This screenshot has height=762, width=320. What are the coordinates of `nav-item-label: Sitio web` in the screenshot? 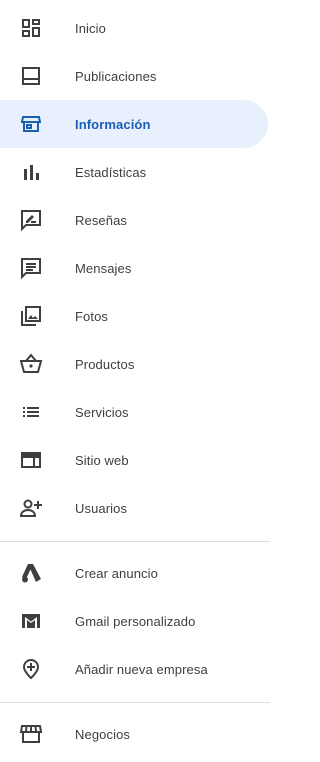 It's located at (102, 460).